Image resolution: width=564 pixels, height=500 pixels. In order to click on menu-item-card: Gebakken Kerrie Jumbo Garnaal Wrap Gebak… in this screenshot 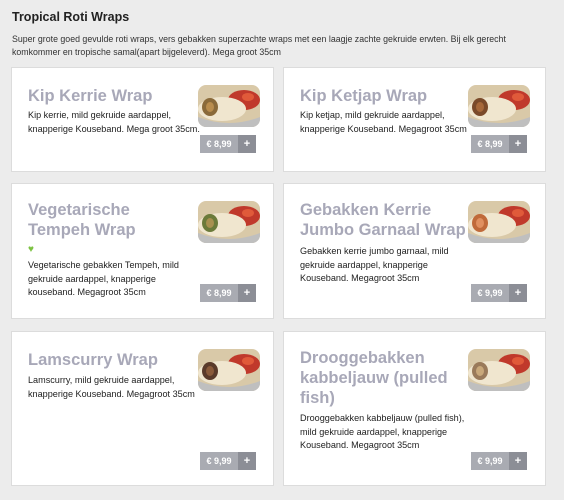, I will do `click(414, 251)`.